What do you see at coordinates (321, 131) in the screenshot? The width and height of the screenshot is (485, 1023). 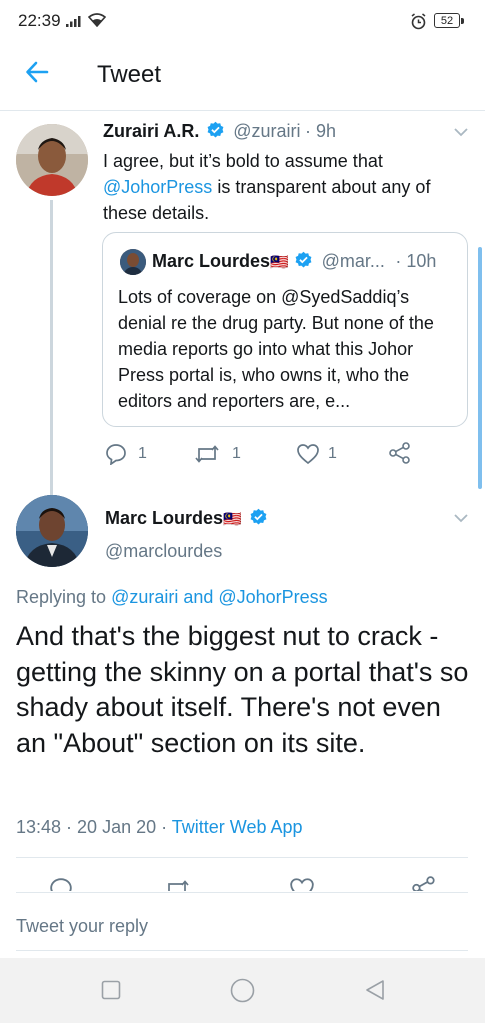 I see `tweet-time: · 9h` at bounding box center [321, 131].